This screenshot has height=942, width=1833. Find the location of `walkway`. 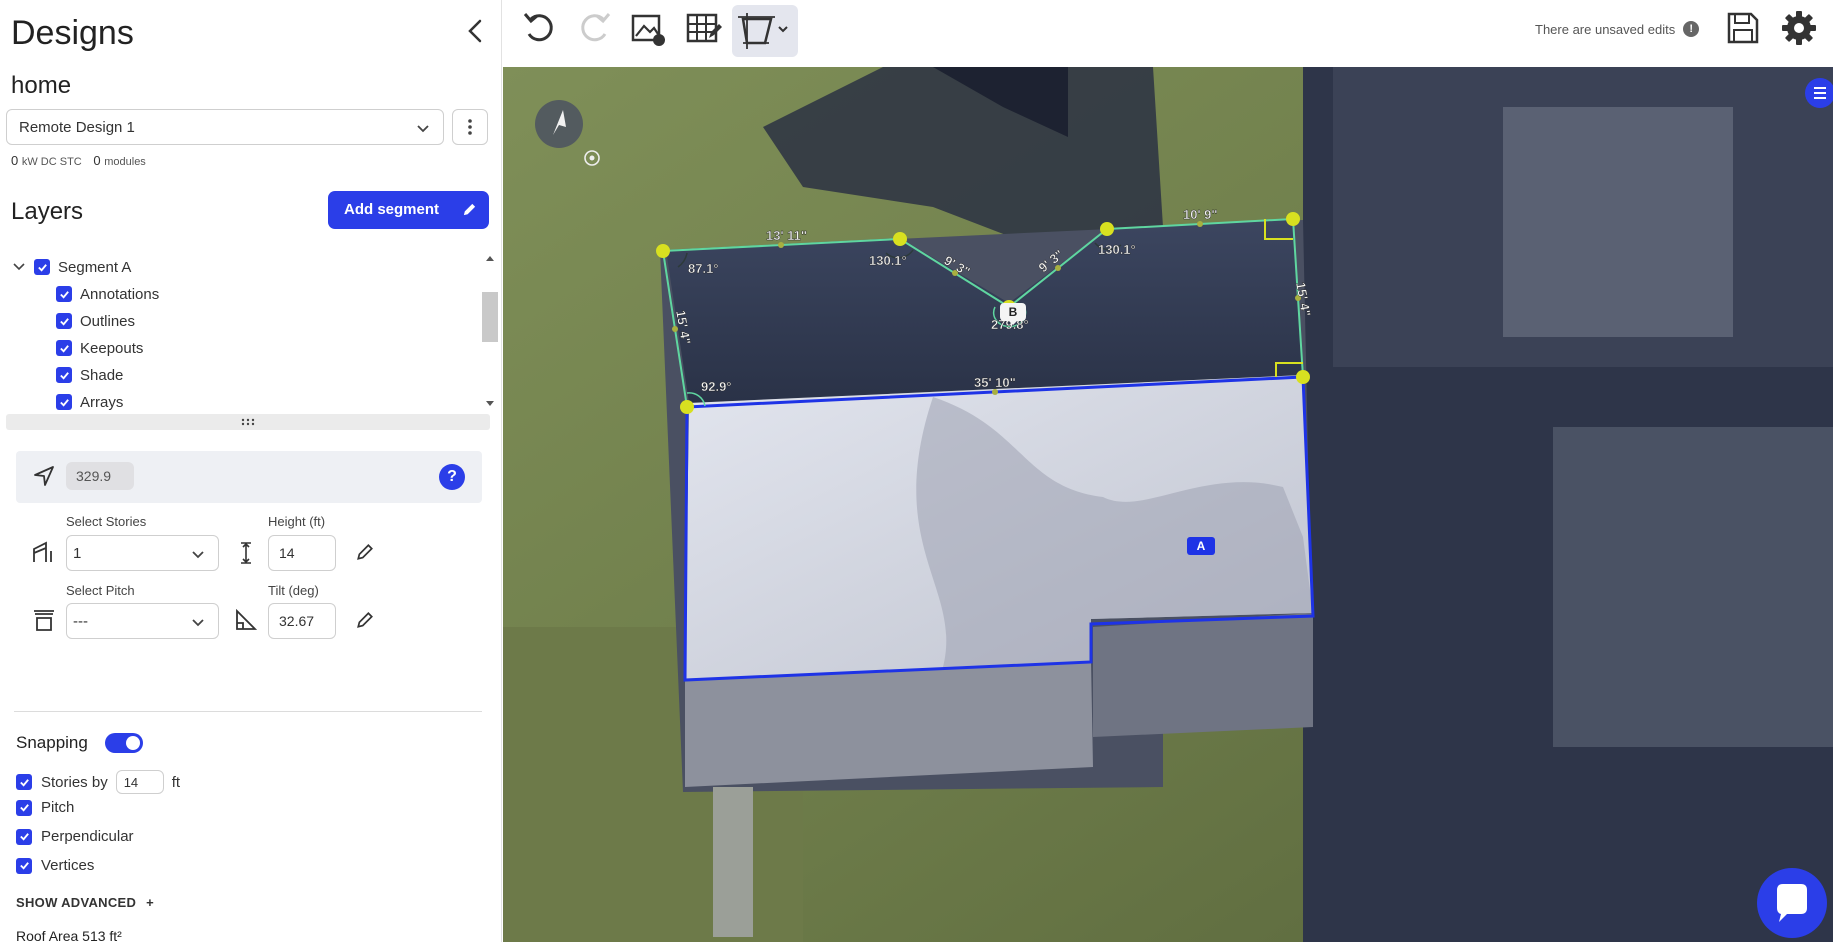

walkway is located at coordinates (733, 862).